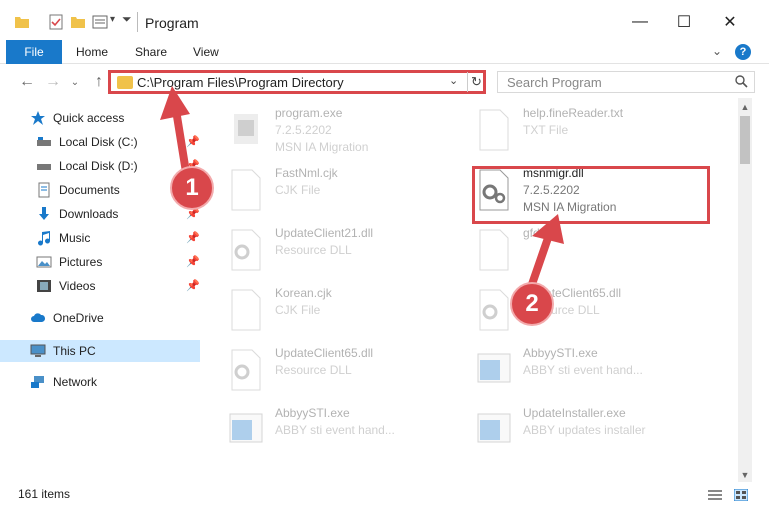 The height and width of the screenshot is (520, 769). Describe the element at coordinates (626, 82) in the screenshot. I see `search-input: Search Program` at that location.